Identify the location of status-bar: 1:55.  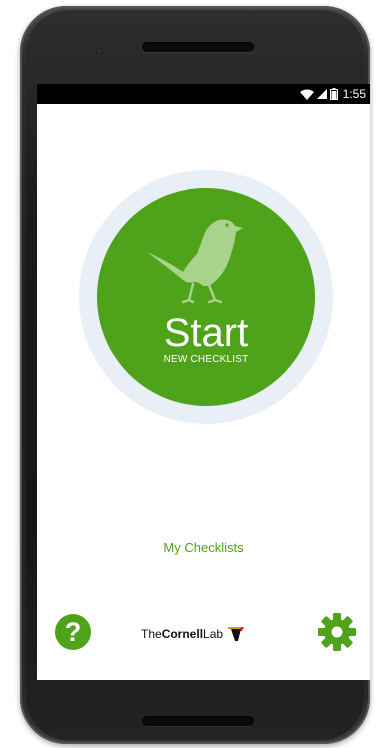
(203, 94).